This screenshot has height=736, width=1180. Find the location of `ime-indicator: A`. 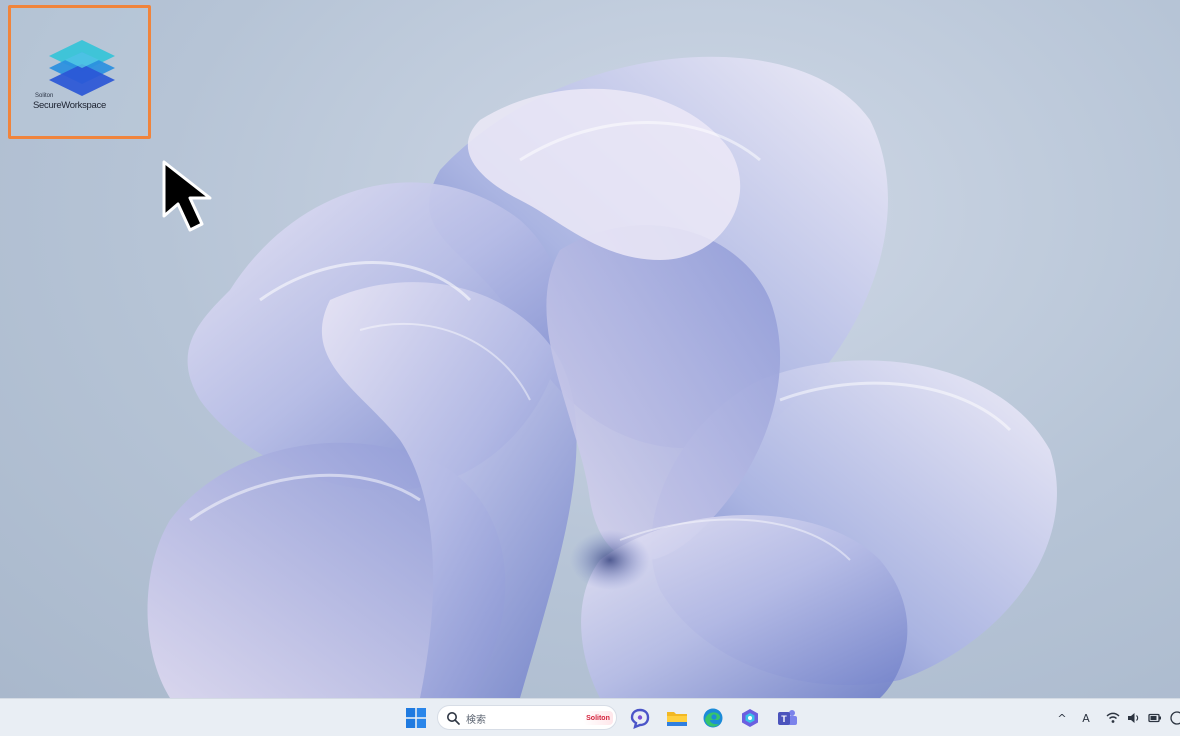

ime-indicator: A is located at coordinates (1086, 718).